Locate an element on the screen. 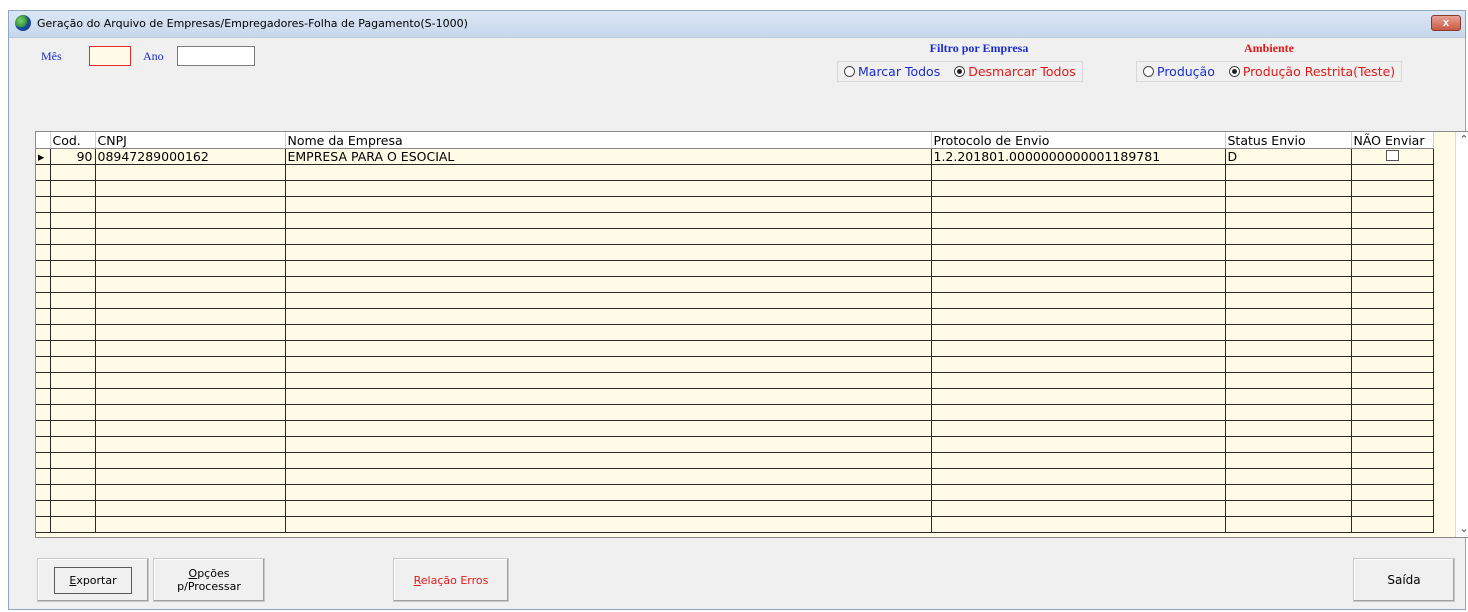 The image size is (1468, 612). radio-producao-restrita: Produção Restrita(Teste) is located at coordinates (1311, 71).